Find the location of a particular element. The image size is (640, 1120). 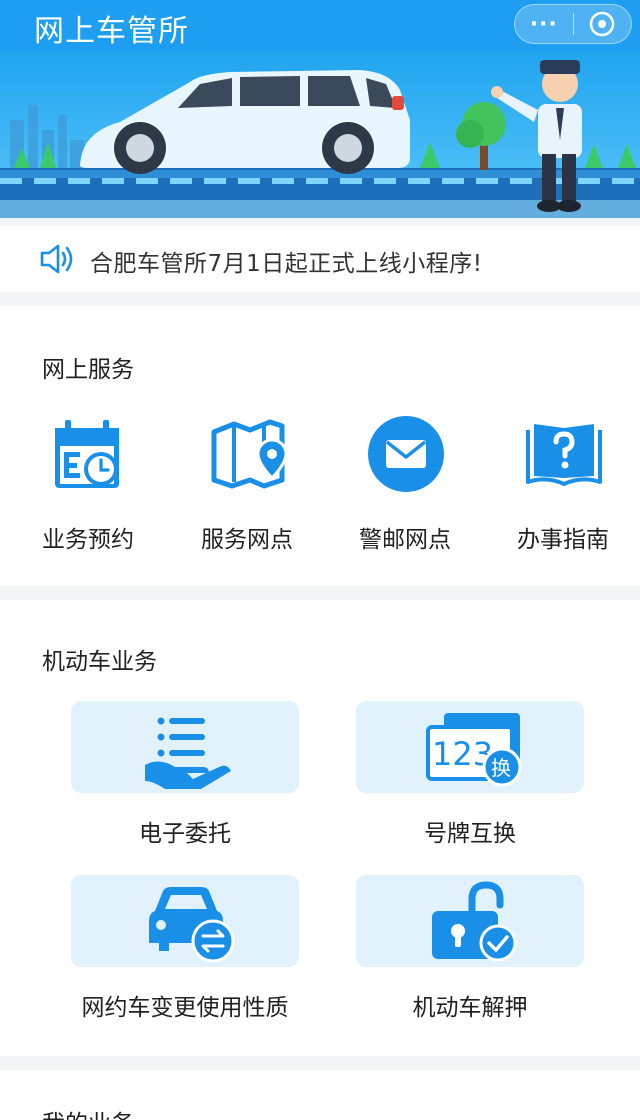

card-label: 号牌互换 is located at coordinates (470, 834).